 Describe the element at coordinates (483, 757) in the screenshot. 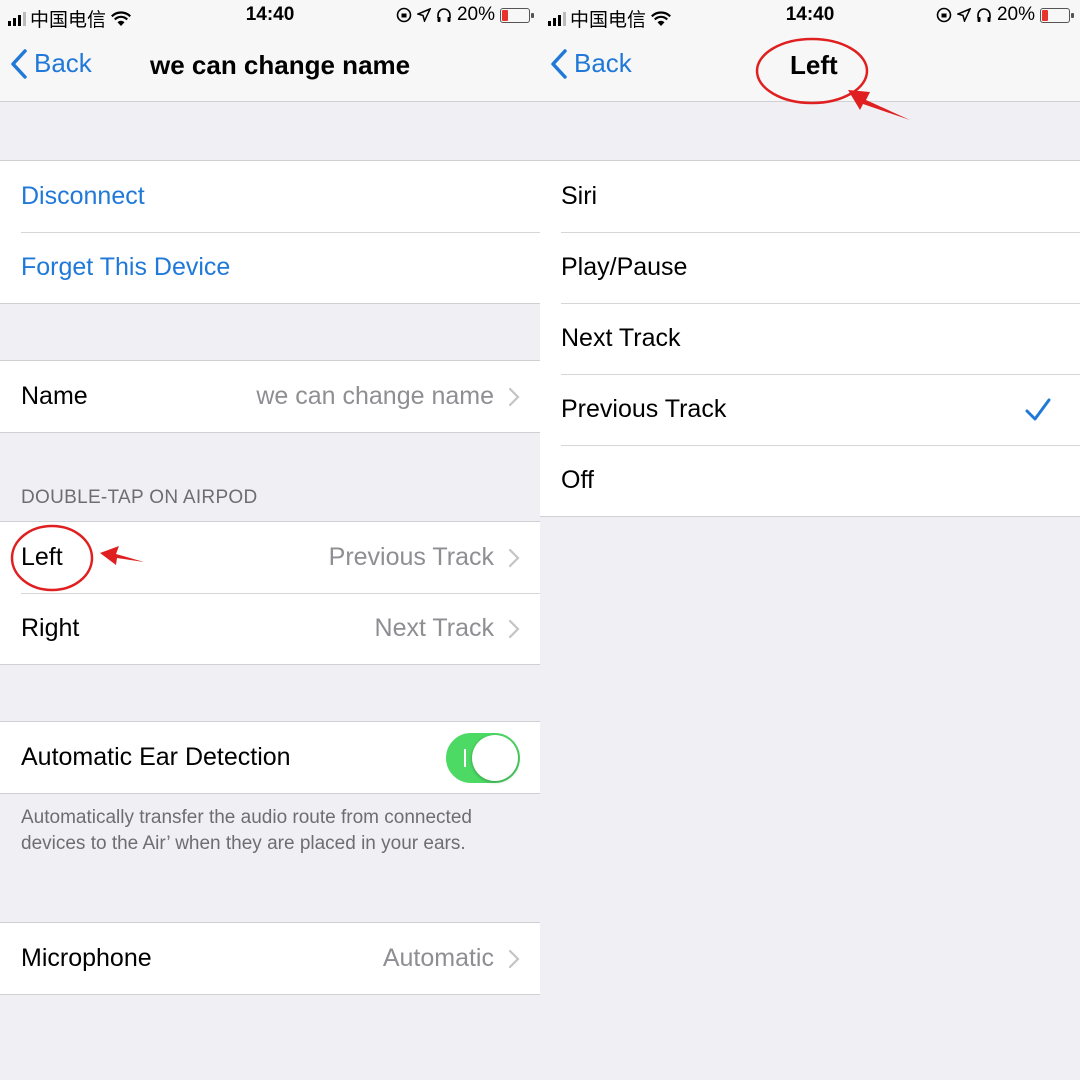

I see `ear-detection-toggle` at that location.